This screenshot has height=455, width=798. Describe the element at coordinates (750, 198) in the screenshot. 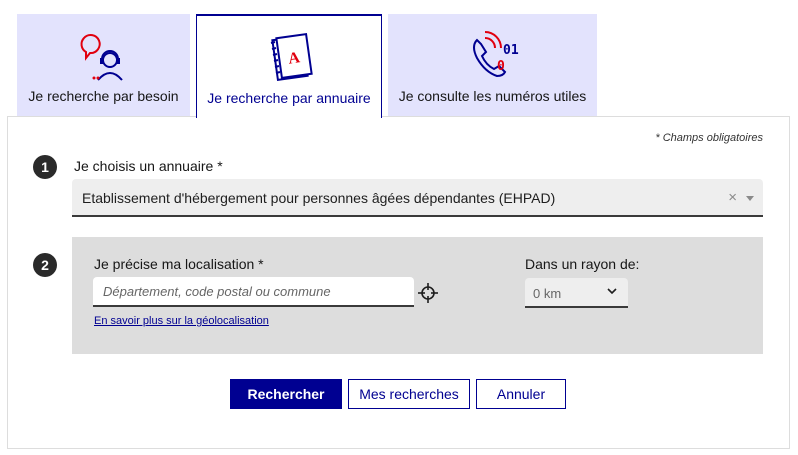

I see `caret-down-icon` at that location.